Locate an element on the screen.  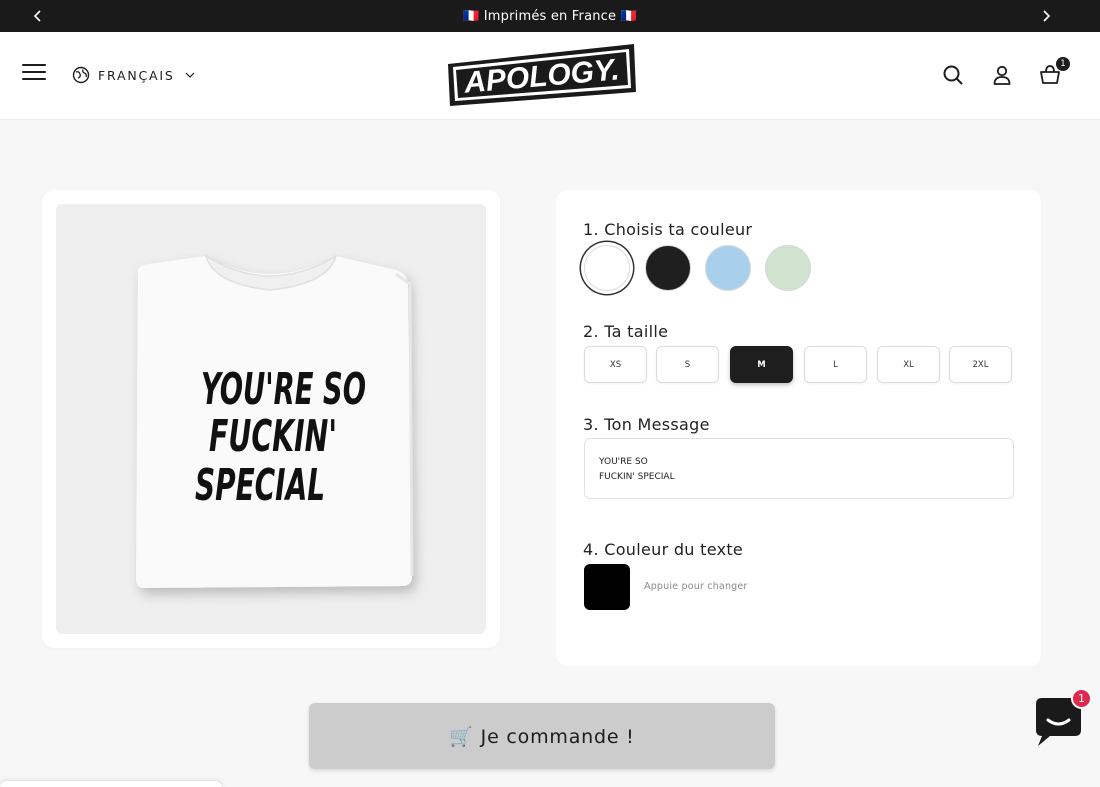
color-swatch-mint is located at coordinates (788, 268).